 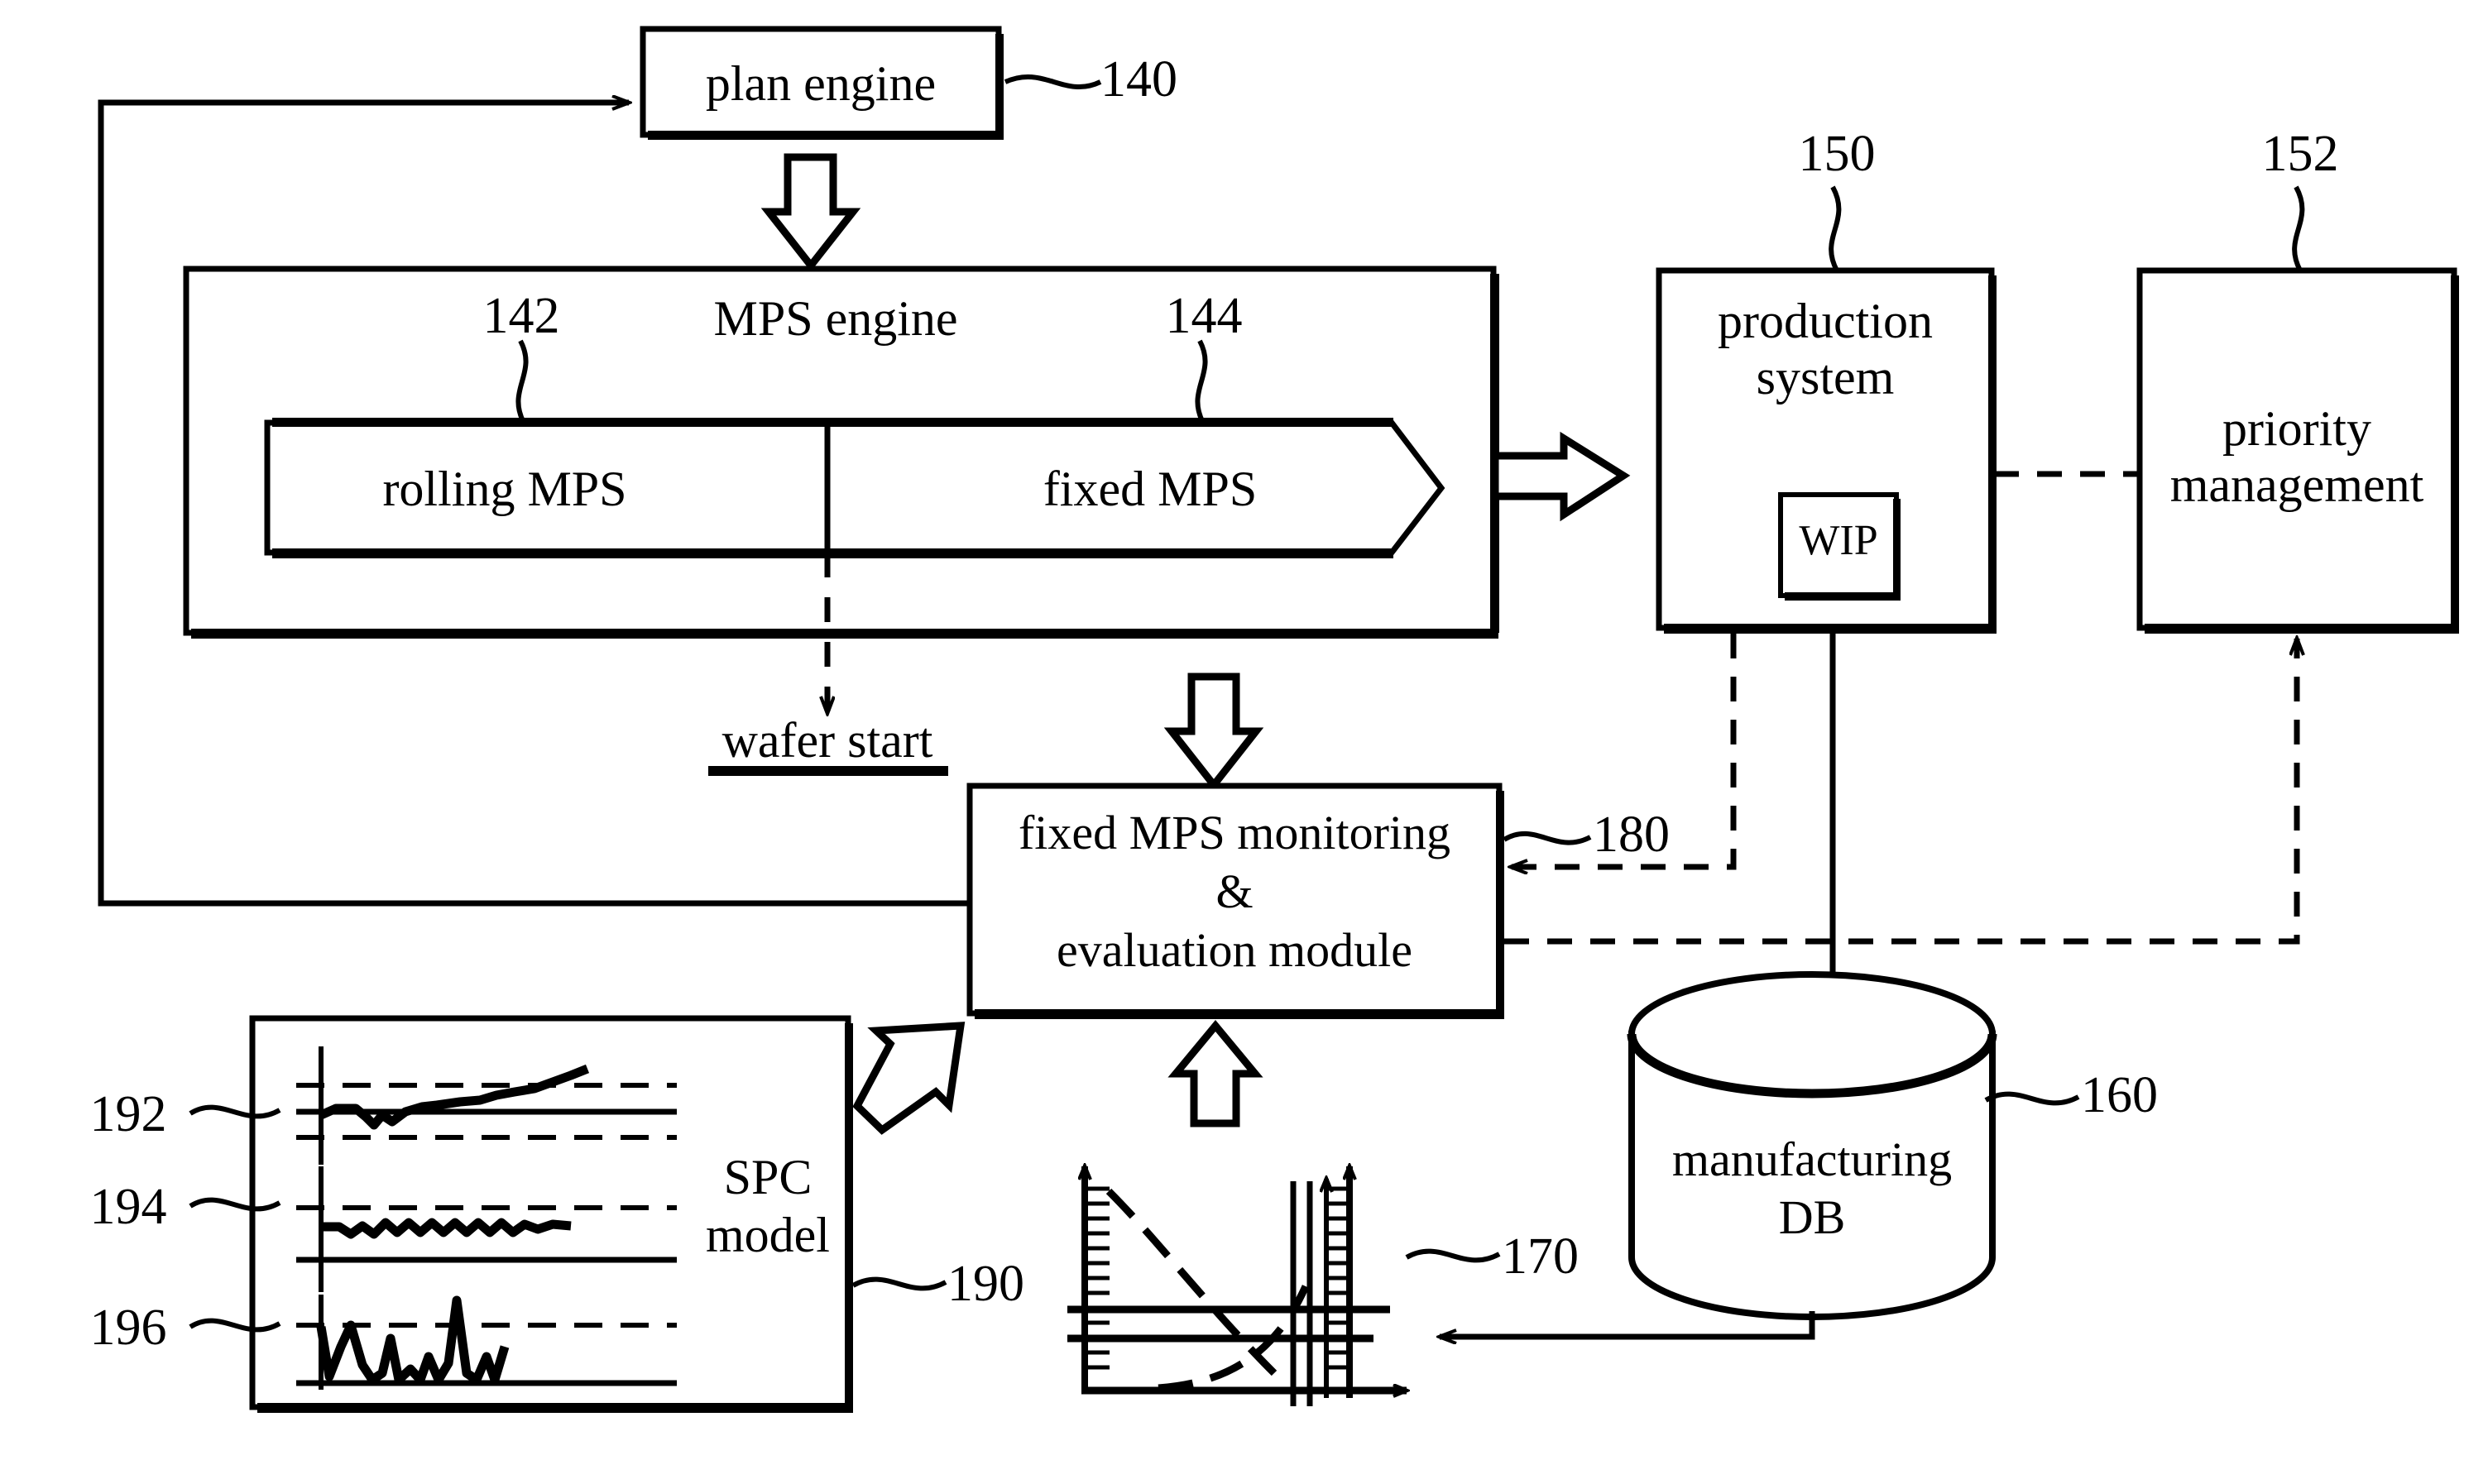 I want to click on block-arrow-down-plan-to-mps, so click(x=810, y=212).